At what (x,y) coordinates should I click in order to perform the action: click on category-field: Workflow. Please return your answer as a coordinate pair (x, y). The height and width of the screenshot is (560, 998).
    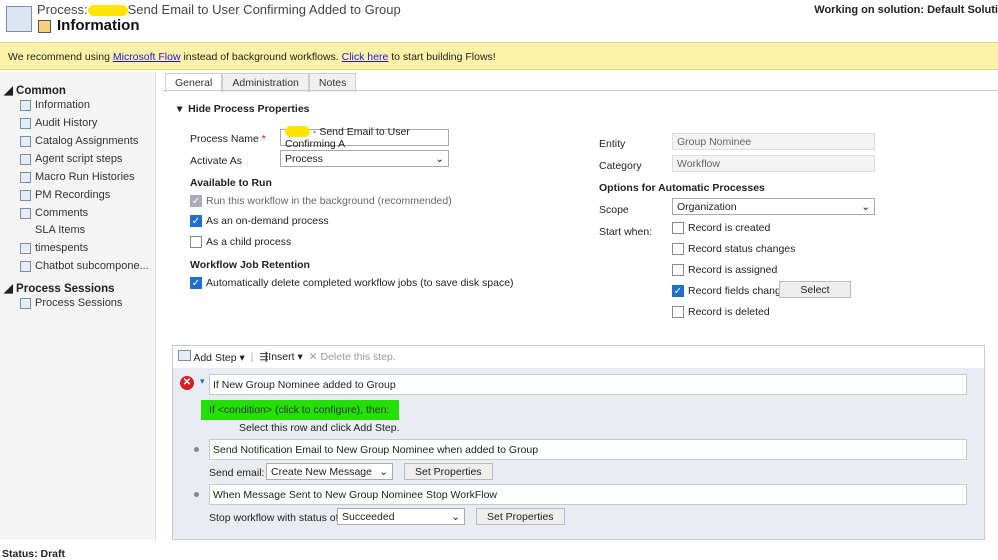
    Looking at the image, I should click on (773, 163).